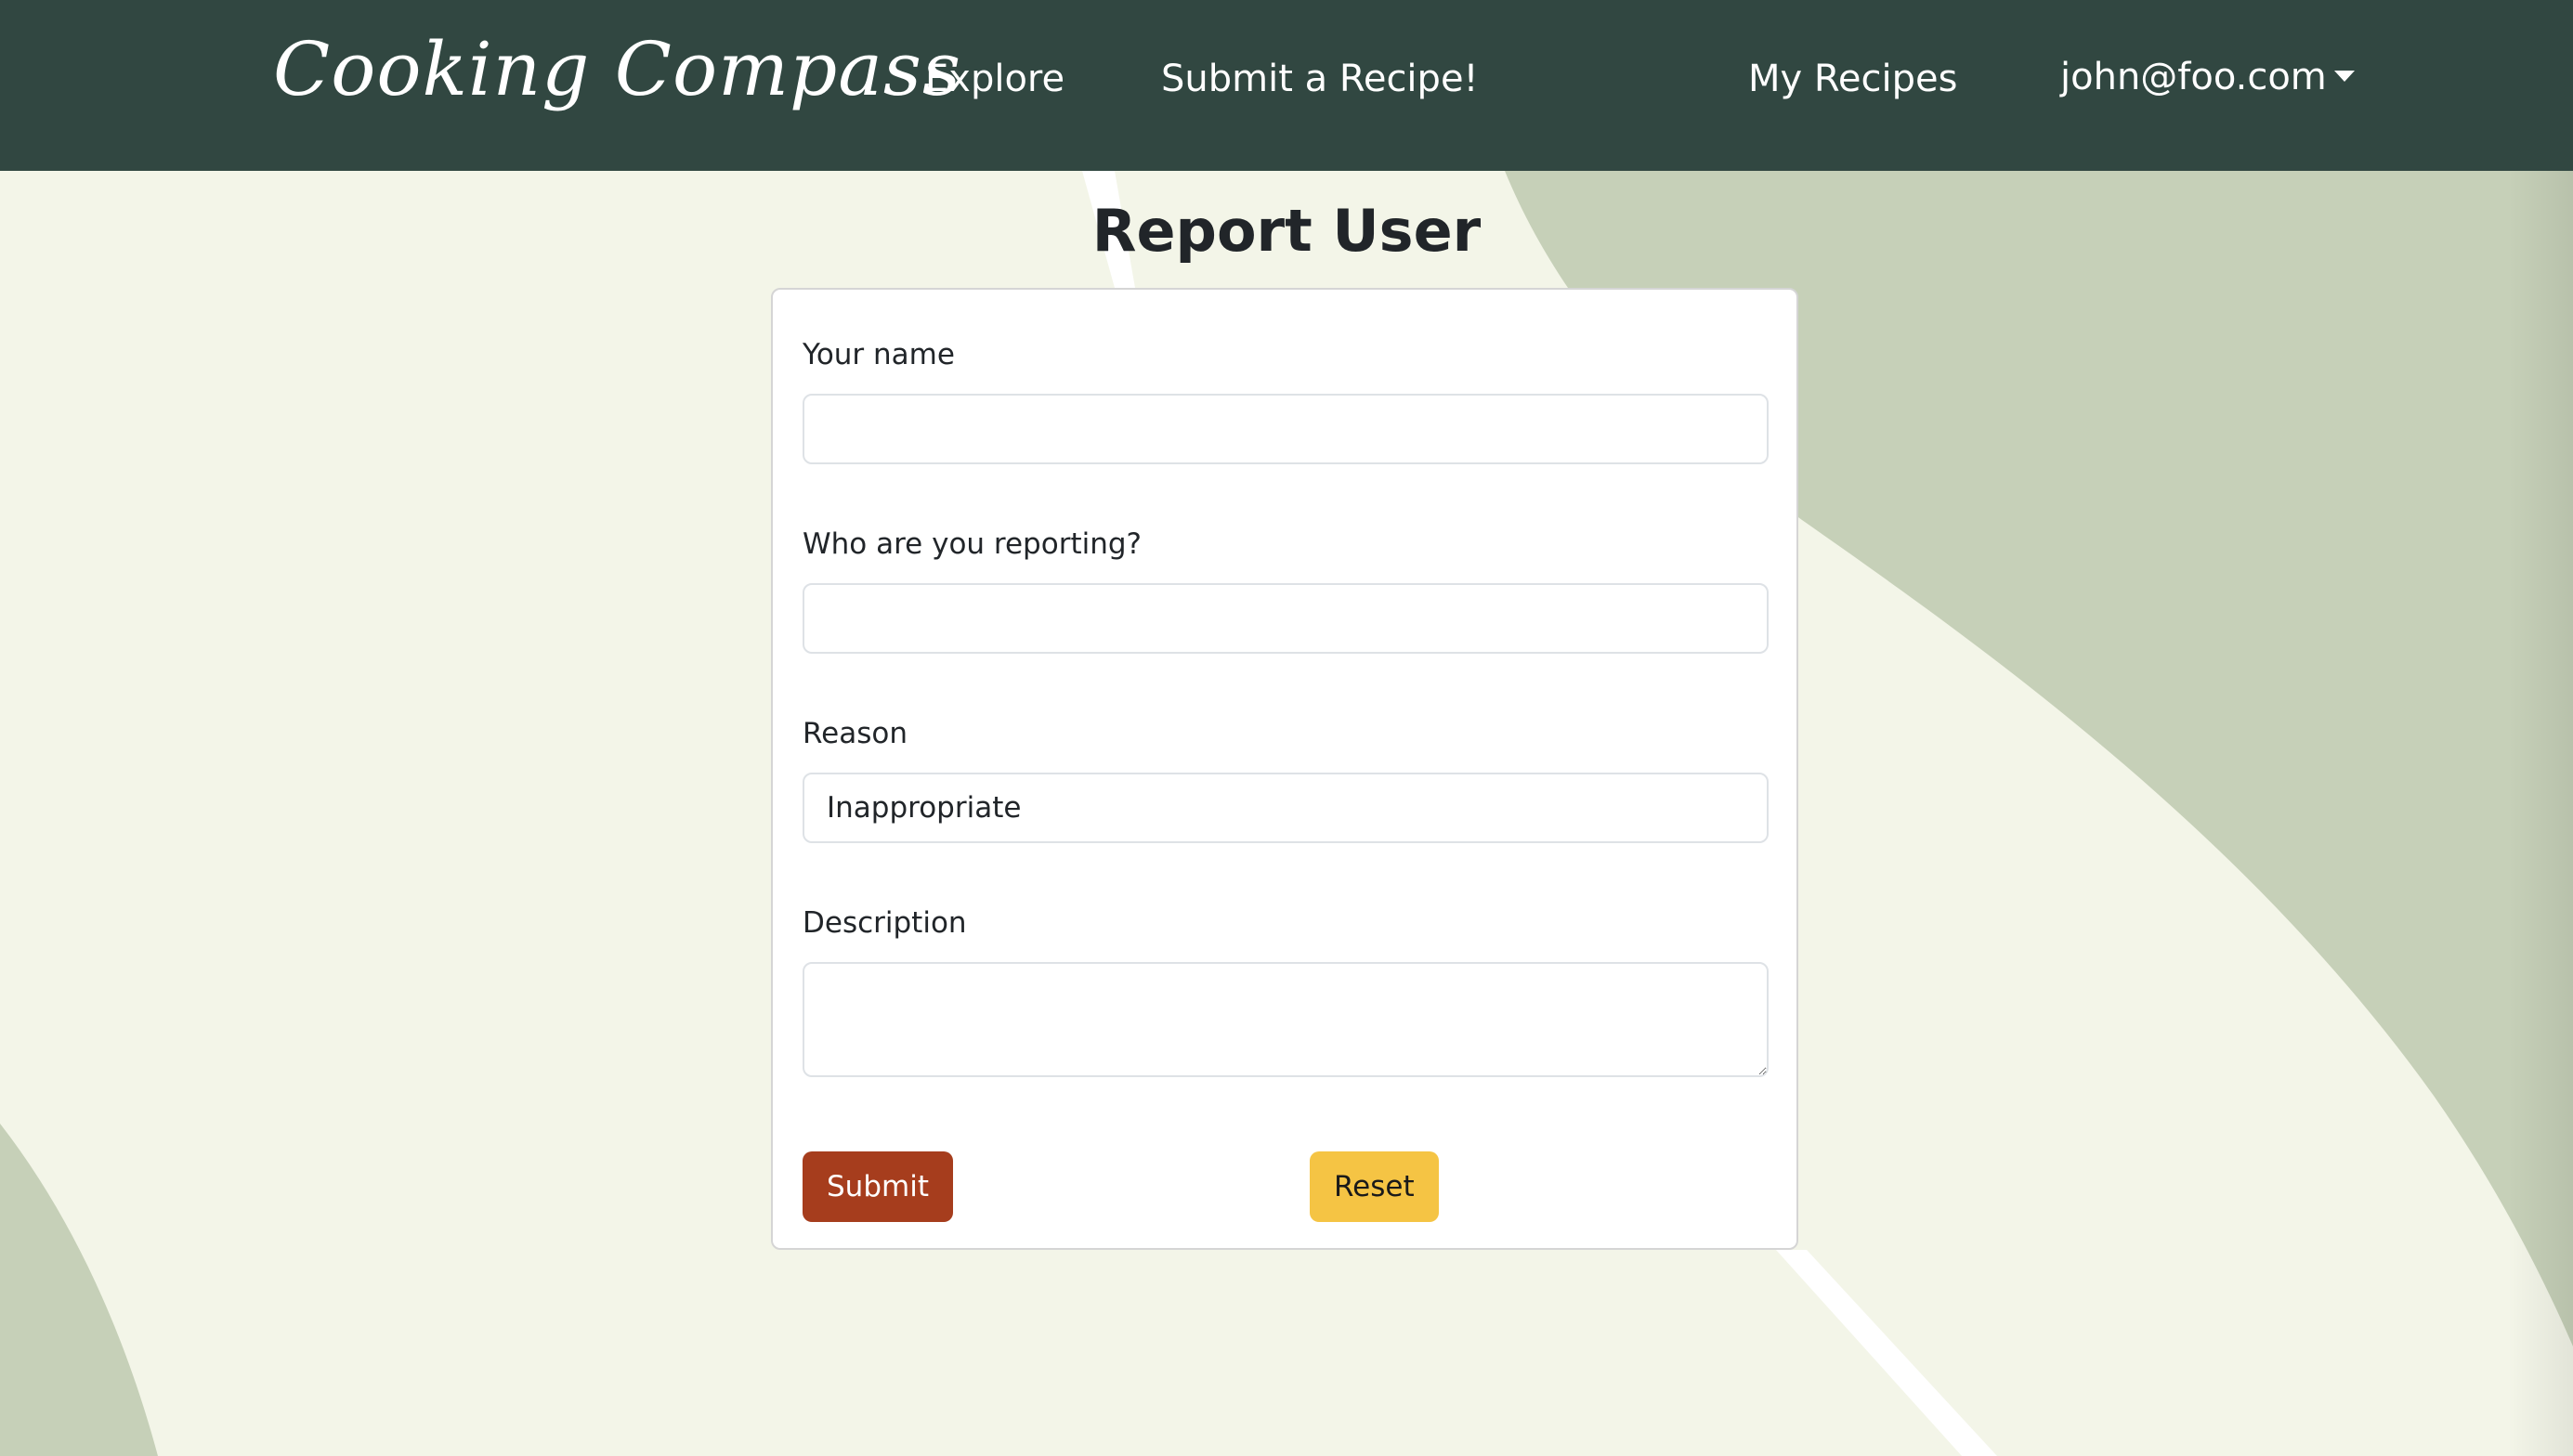 This screenshot has height=1456, width=2573. I want to click on description-textarea, so click(1286, 1019).